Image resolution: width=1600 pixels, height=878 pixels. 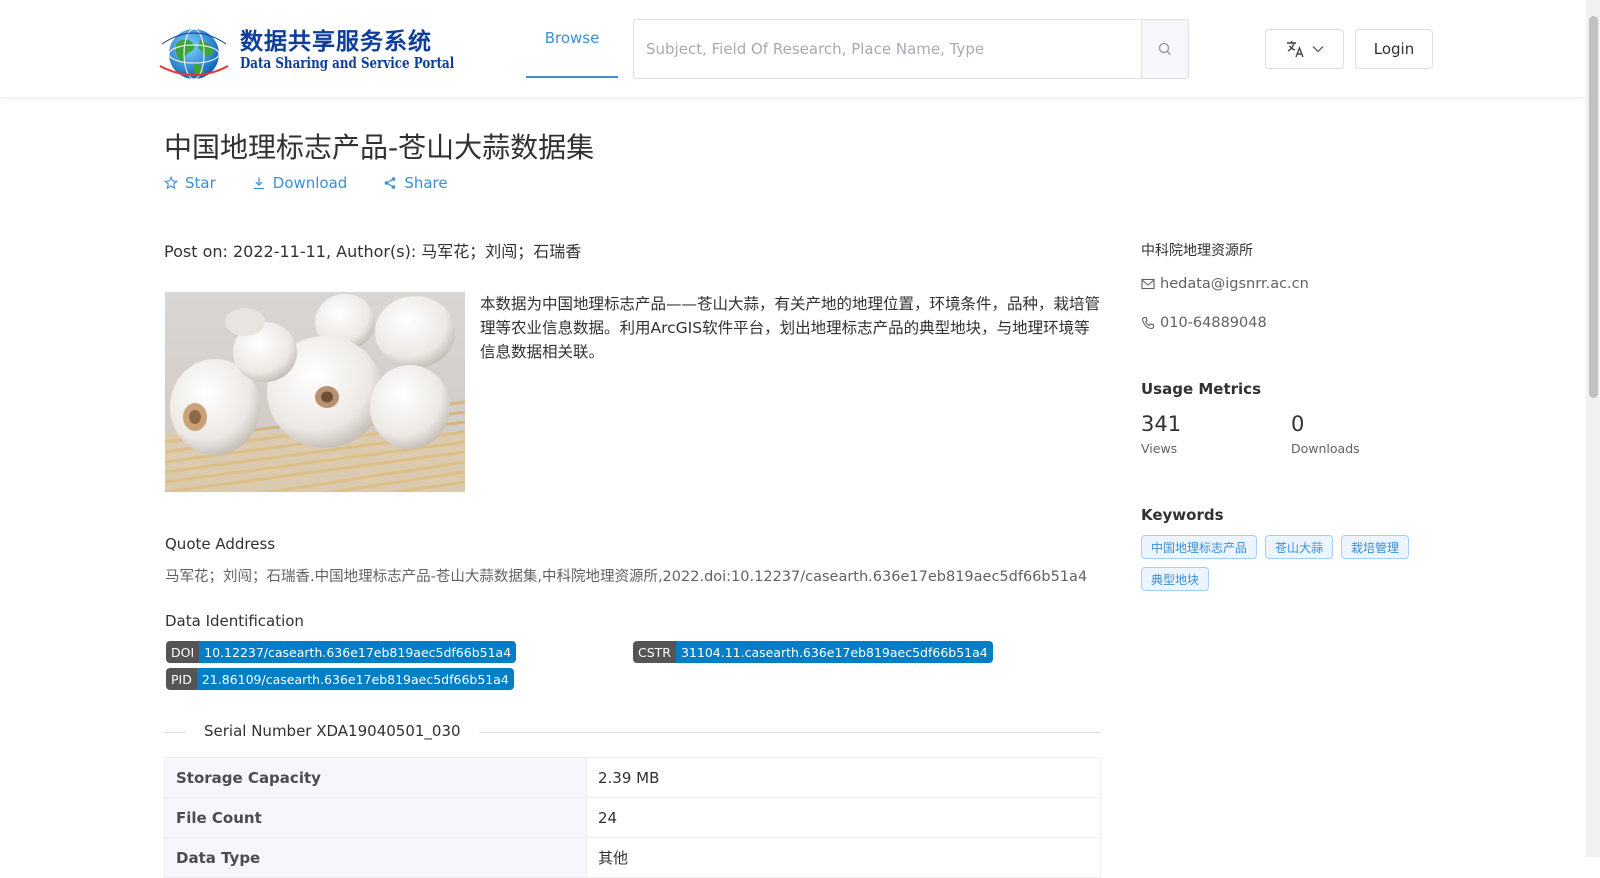 What do you see at coordinates (1234, 284) in the screenshot?
I see `email-text: hedata@igsnrr.ac.cn` at bounding box center [1234, 284].